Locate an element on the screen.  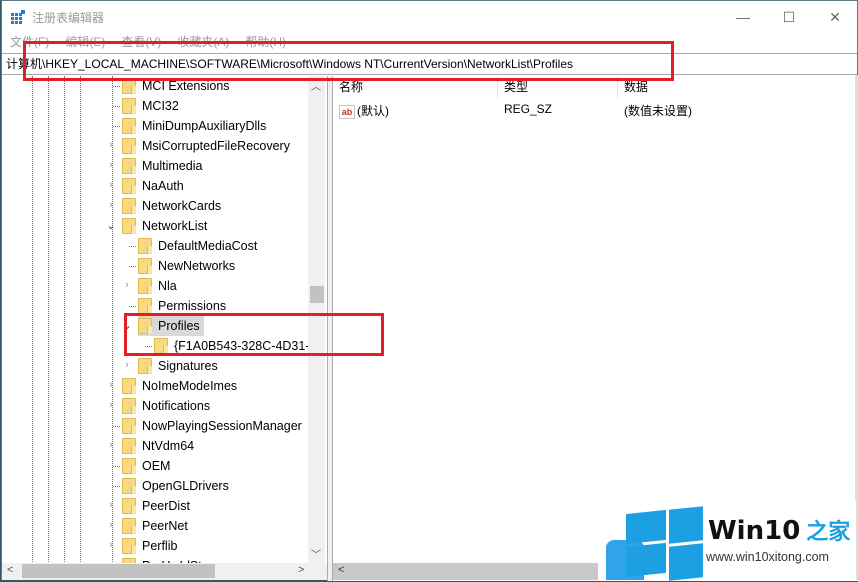
win10-watermark: Win10 之家 www.win10xitong.com is located at coordinates (727, 540).